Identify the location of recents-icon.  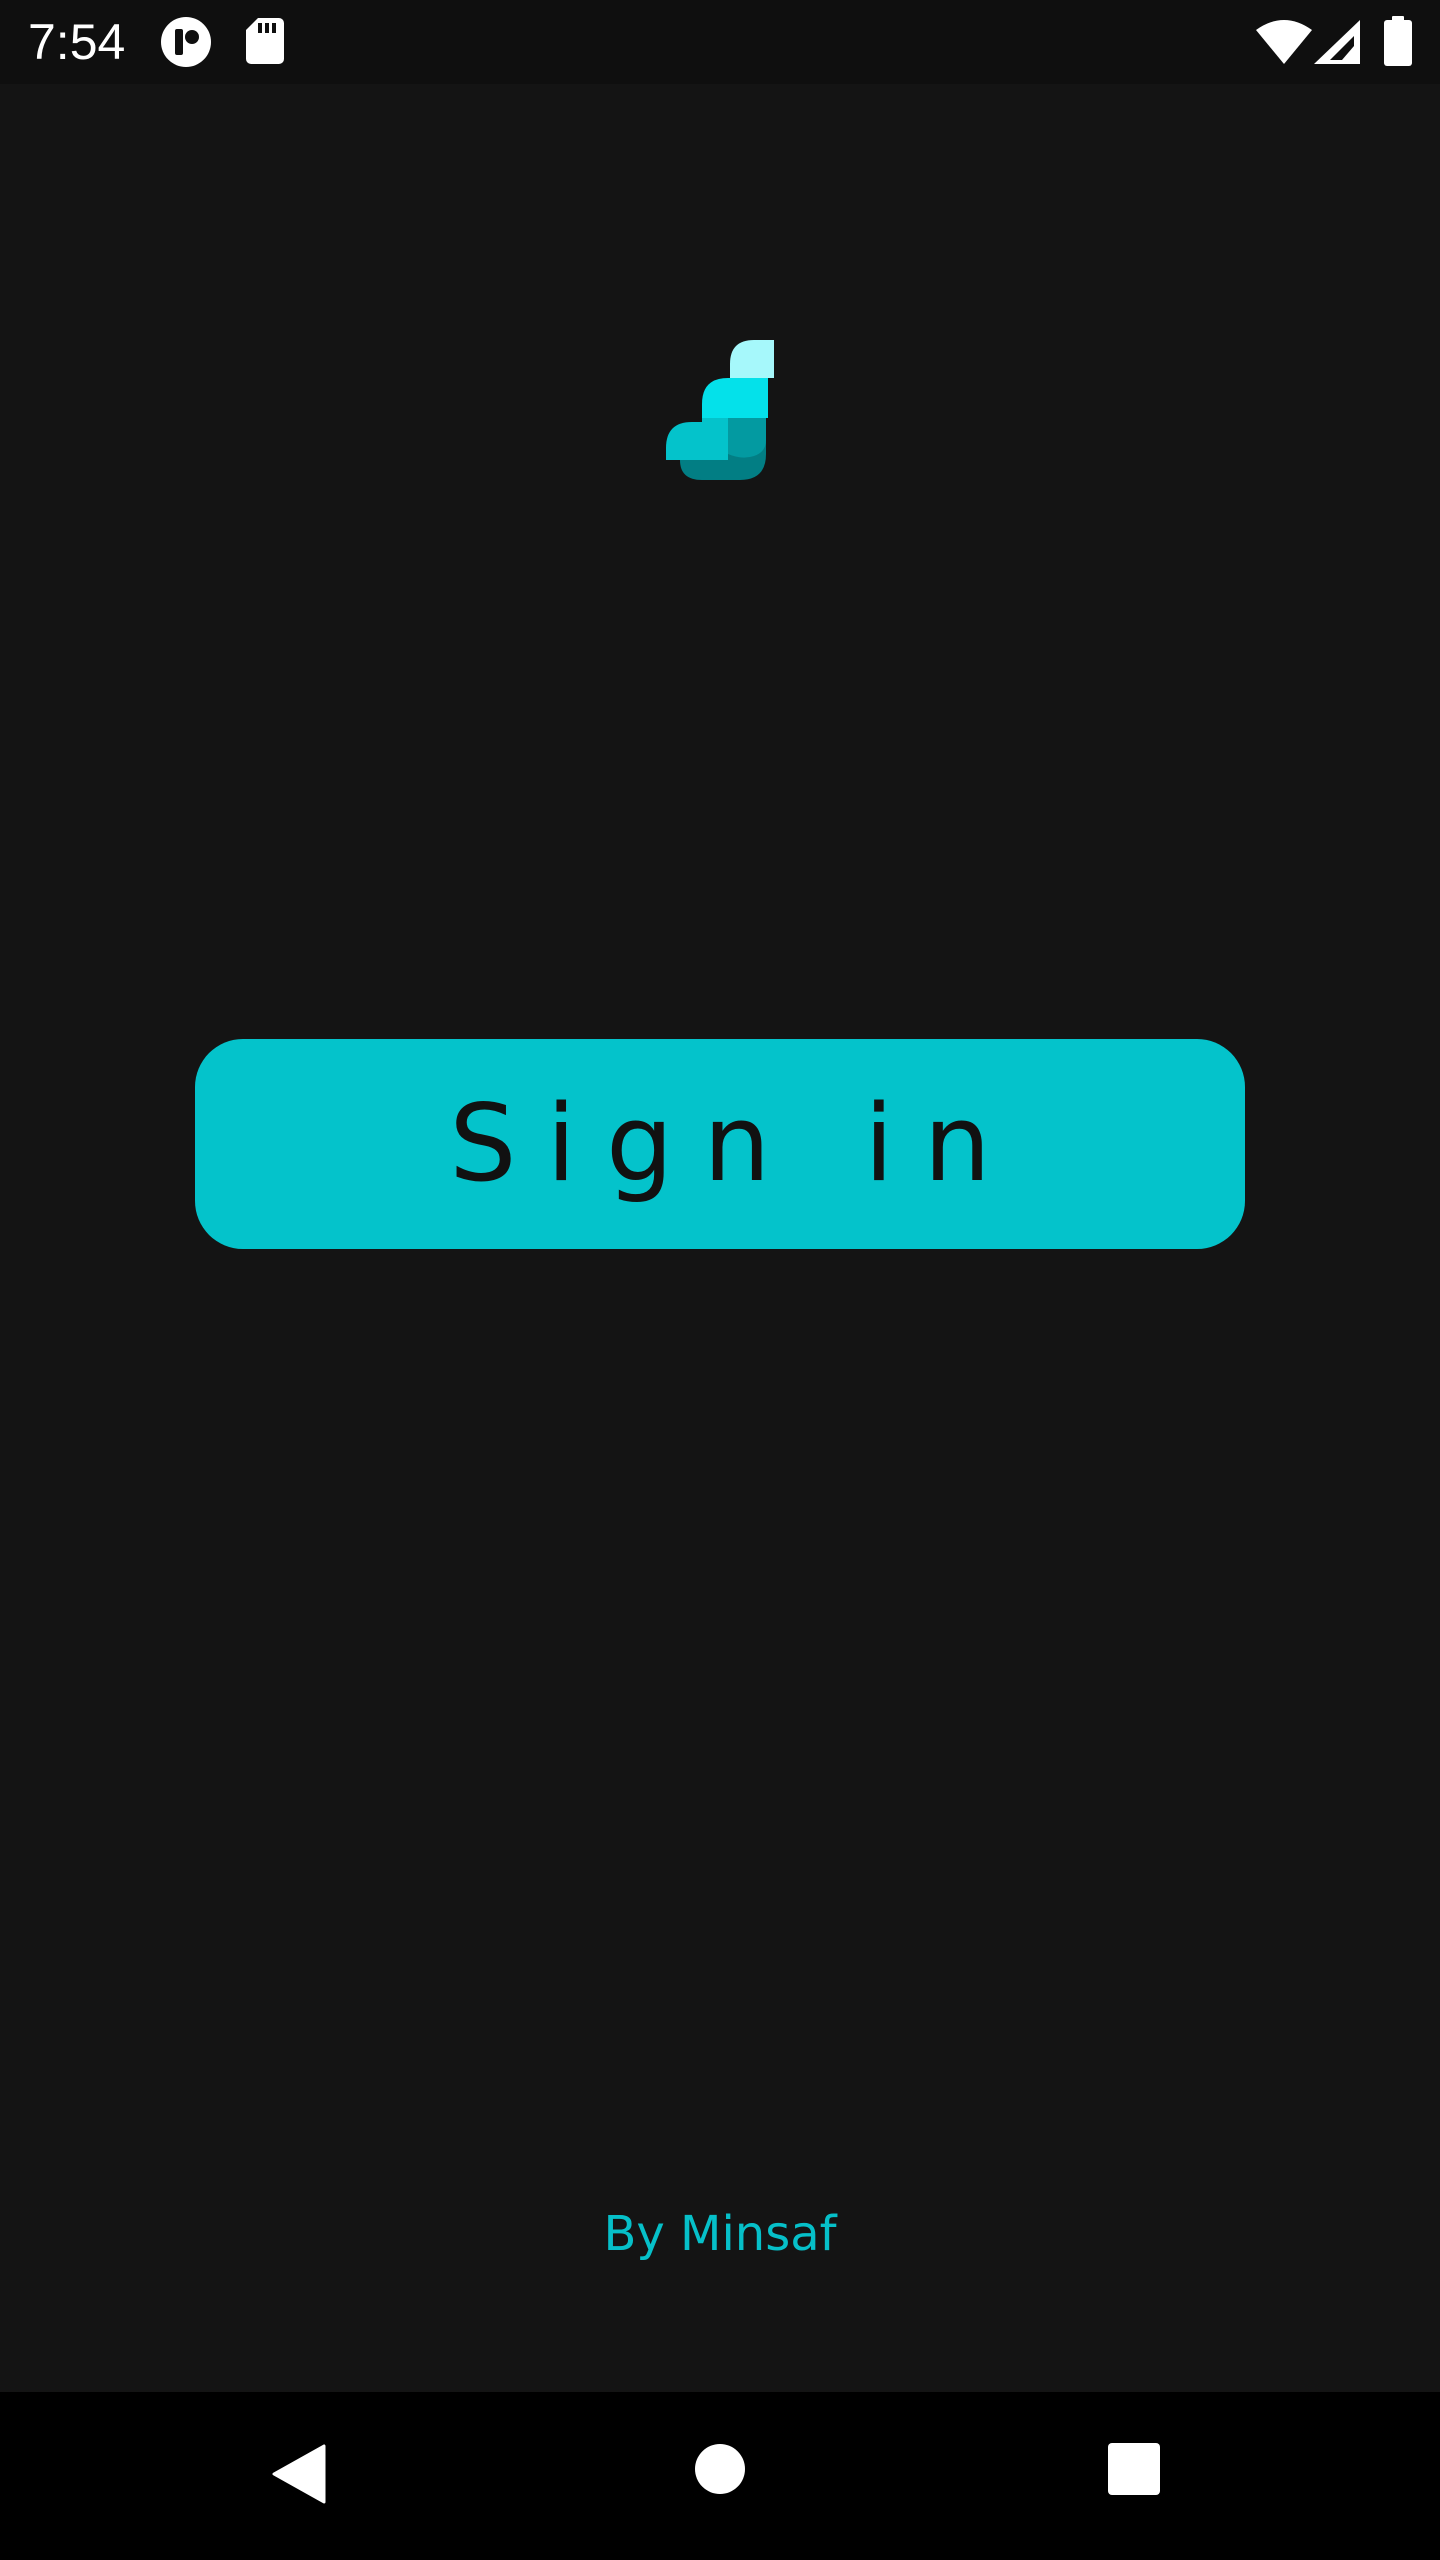
(1134, 2469).